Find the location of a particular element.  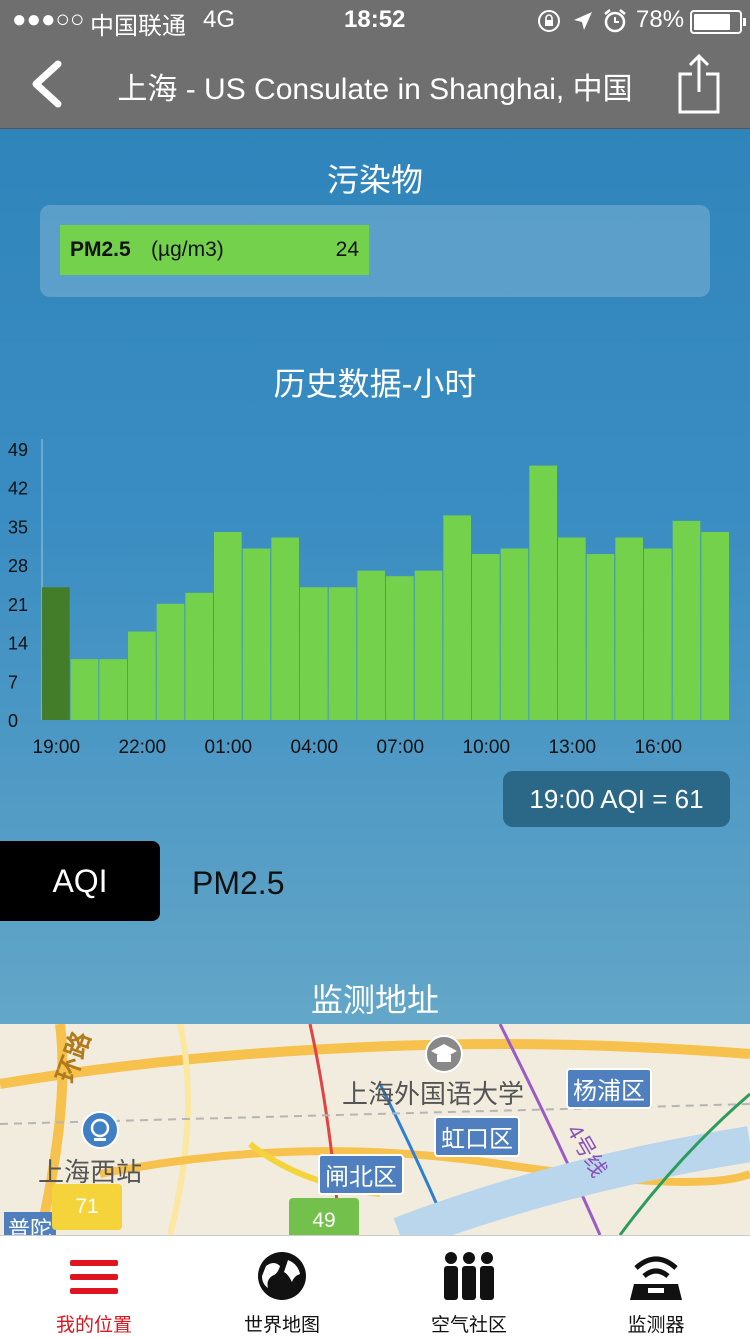

pollutant-bar-pm25: PM2.5 (µg/m3) 24 is located at coordinates (214, 250).